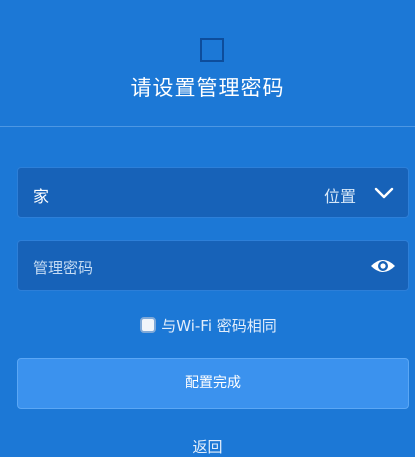  What do you see at coordinates (148, 325) in the screenshot?
I see `same-as-wifi-checkbox` at bounding box center [148, 325].